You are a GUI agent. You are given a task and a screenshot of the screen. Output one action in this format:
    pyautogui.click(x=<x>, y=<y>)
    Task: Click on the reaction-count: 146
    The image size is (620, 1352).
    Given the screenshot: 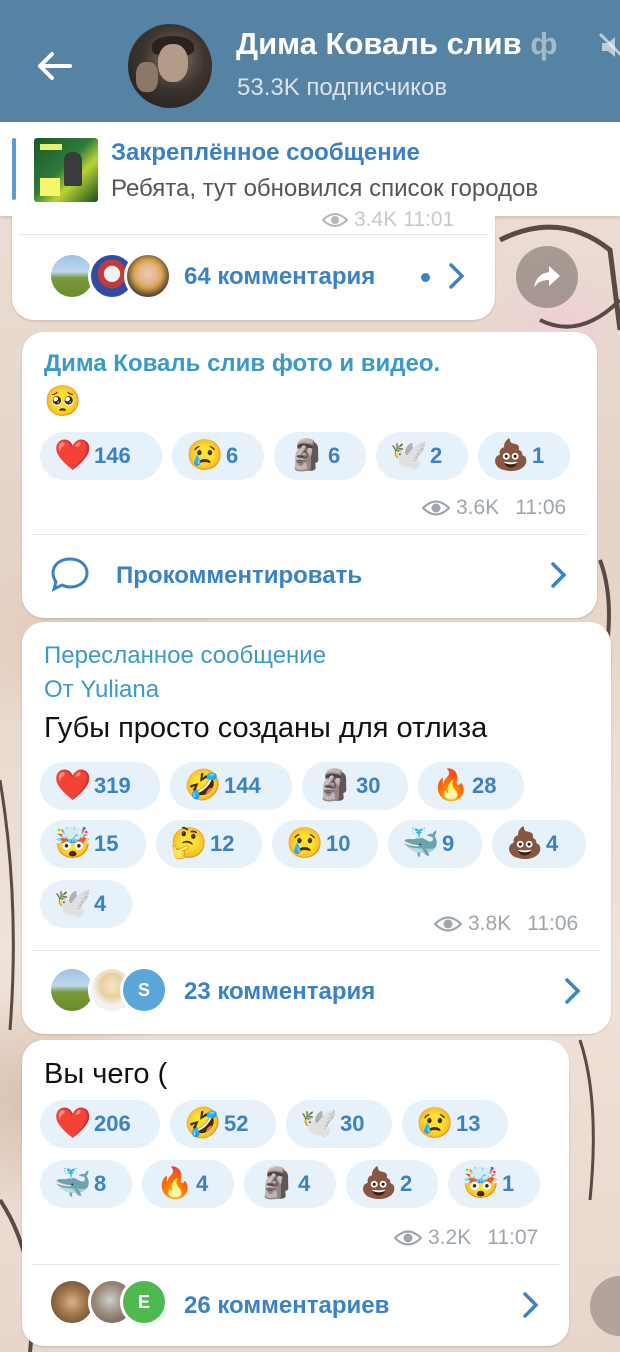 What is the action you would take?
    pyautogui.click(x=112, y=455)
    